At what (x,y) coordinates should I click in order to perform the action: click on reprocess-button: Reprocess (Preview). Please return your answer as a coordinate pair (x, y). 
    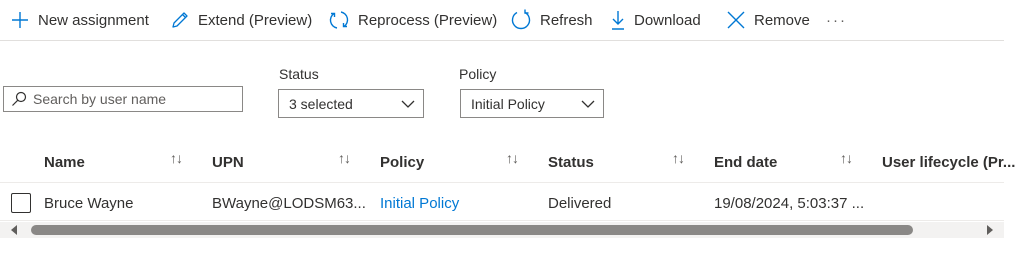
    Looking at the image, I should click on (412, 20).